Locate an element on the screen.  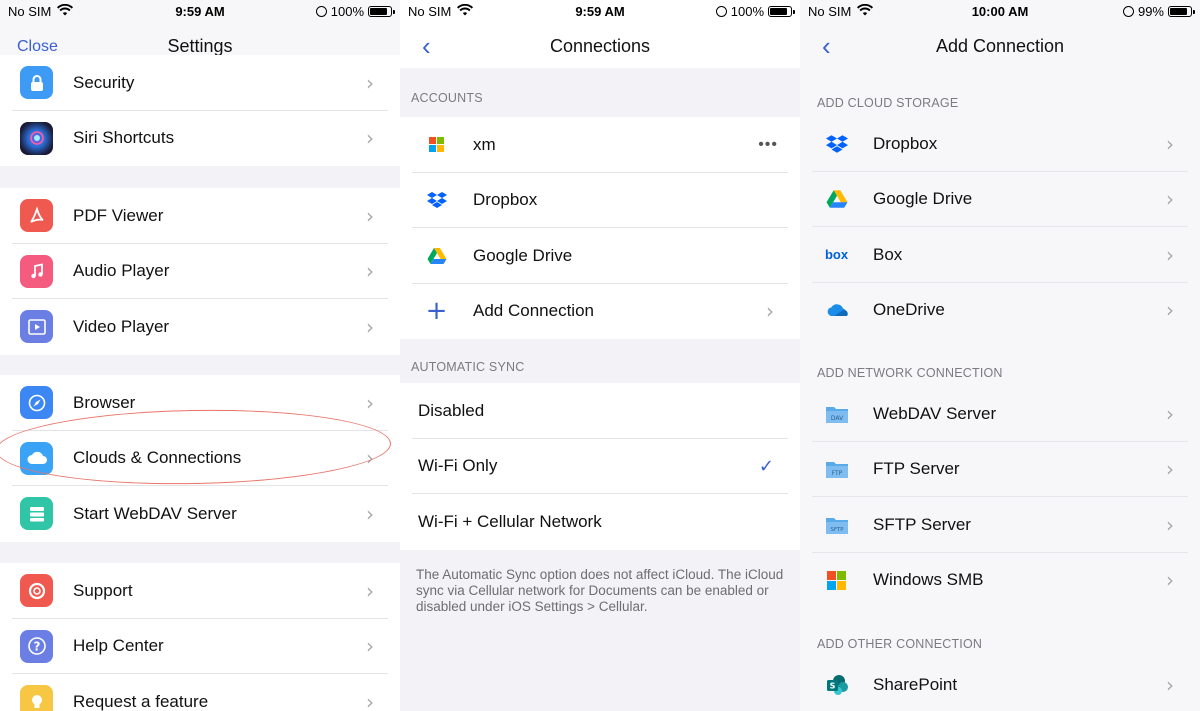
sync-option-disabled: Disabled is located at coordinates (600, 411).